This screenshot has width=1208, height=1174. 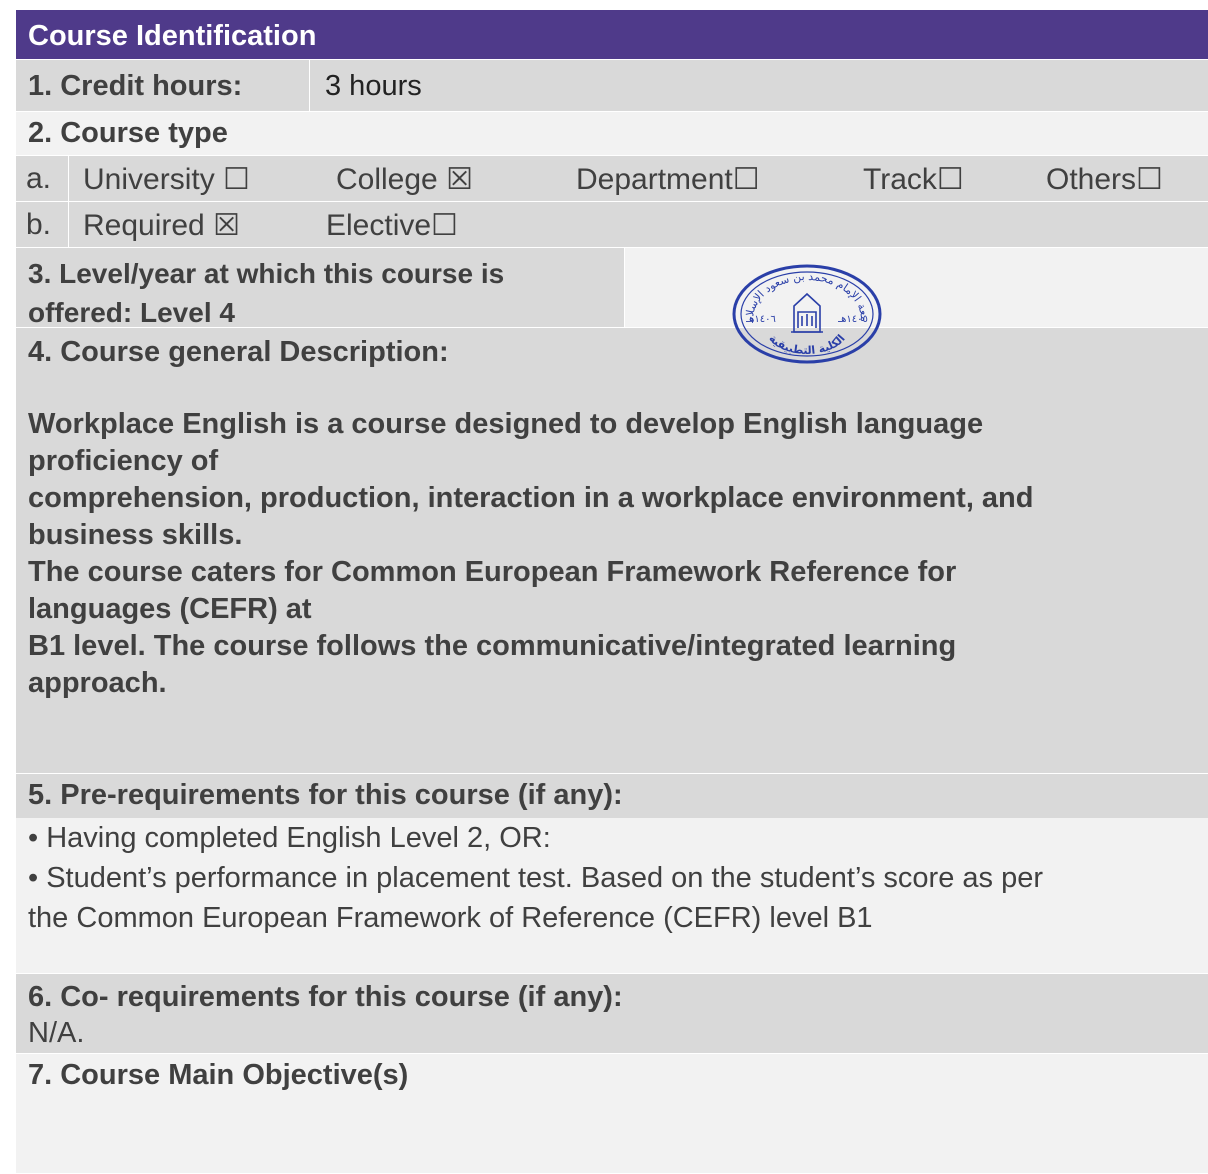 What do you see at coordinates (392, 225) in the screenshot?
I see `option-elective: Elective☐` at bounding box center [392, 225].